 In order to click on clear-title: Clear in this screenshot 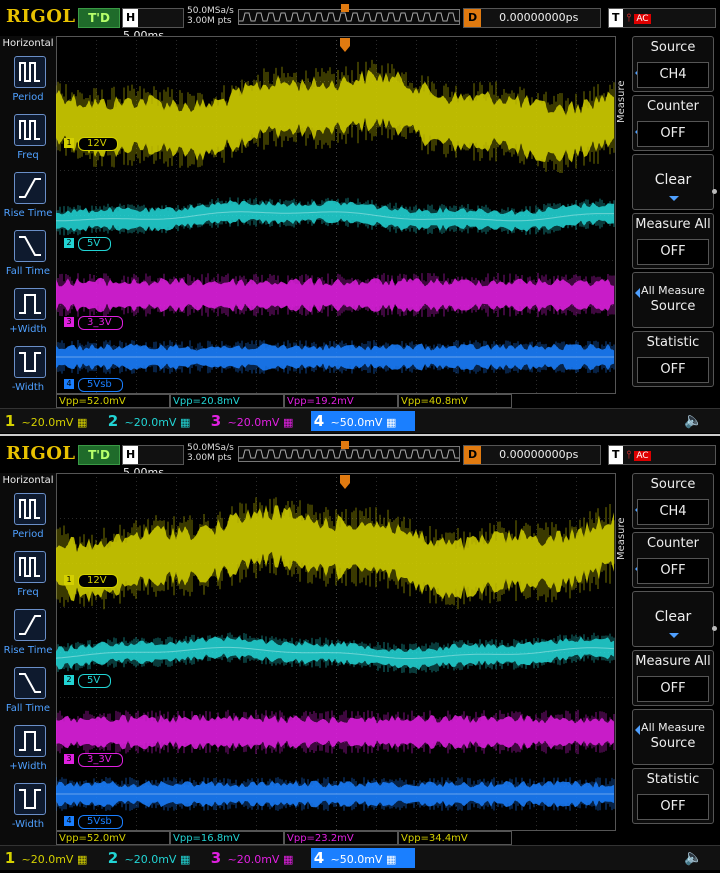, I will do `click(673, 617)`.